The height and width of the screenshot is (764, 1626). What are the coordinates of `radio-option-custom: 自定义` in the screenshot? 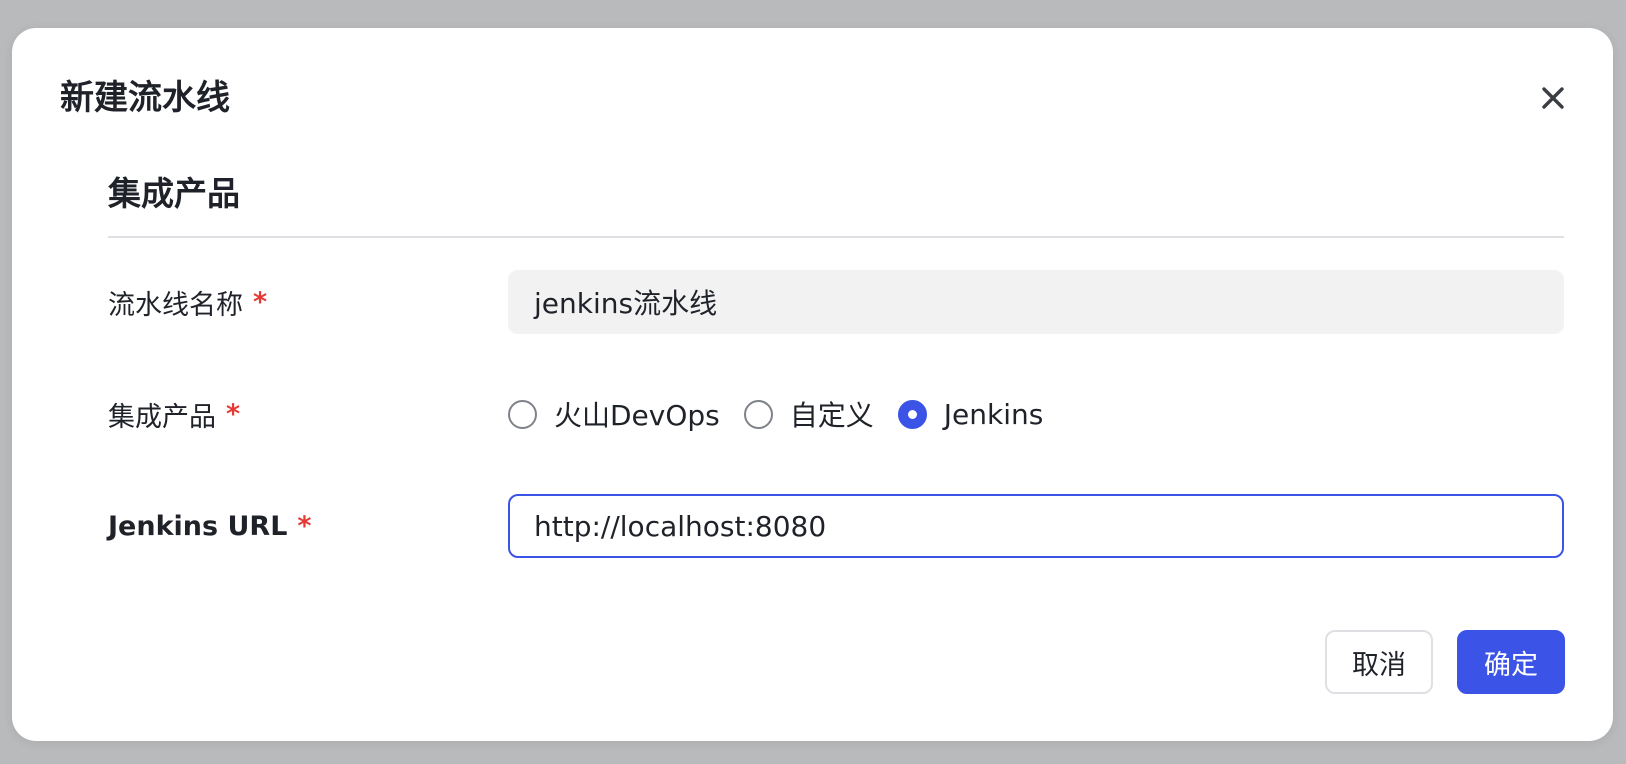 It's located at (808, 414).